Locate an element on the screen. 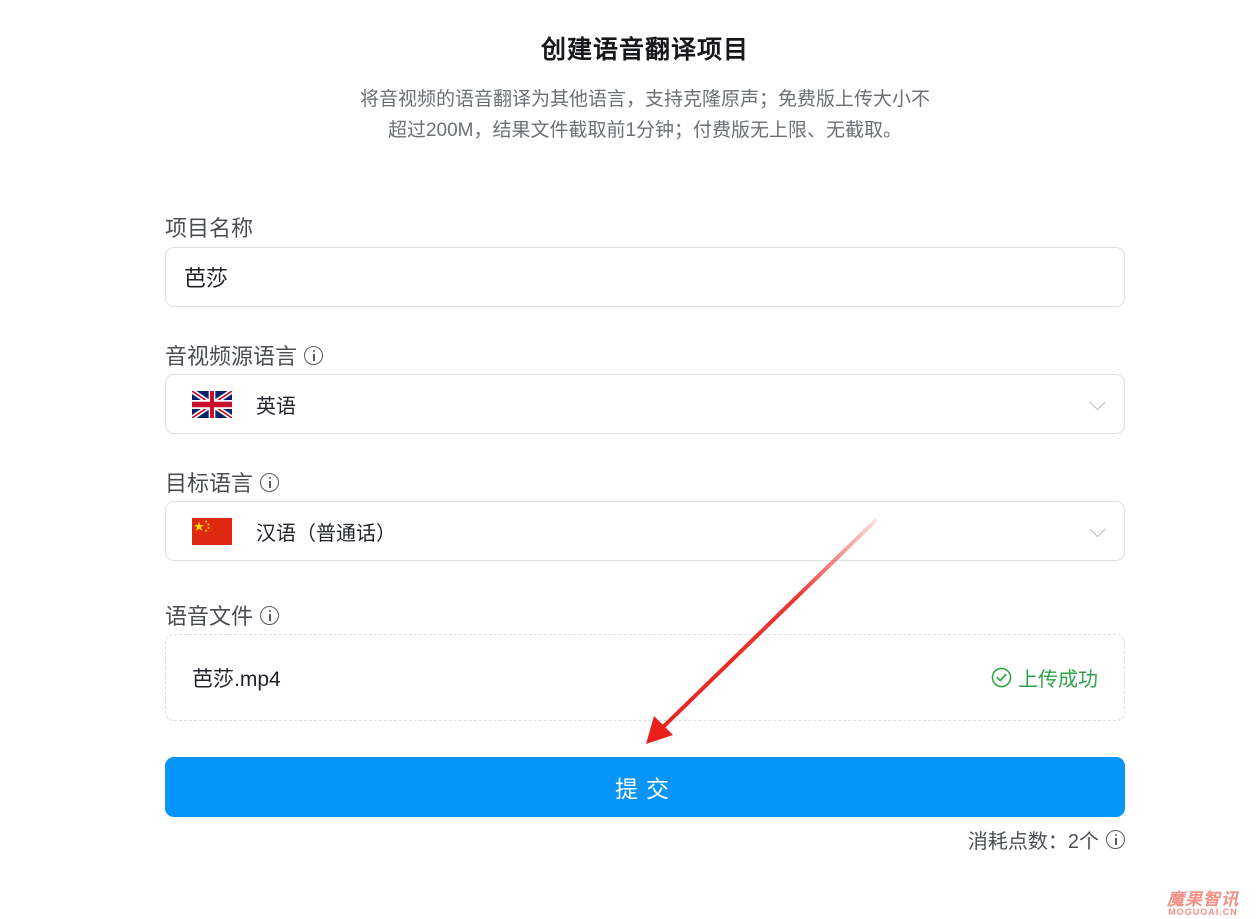  watermark-en: MOGUOAI.CN is located at coordinates (1203, 912).